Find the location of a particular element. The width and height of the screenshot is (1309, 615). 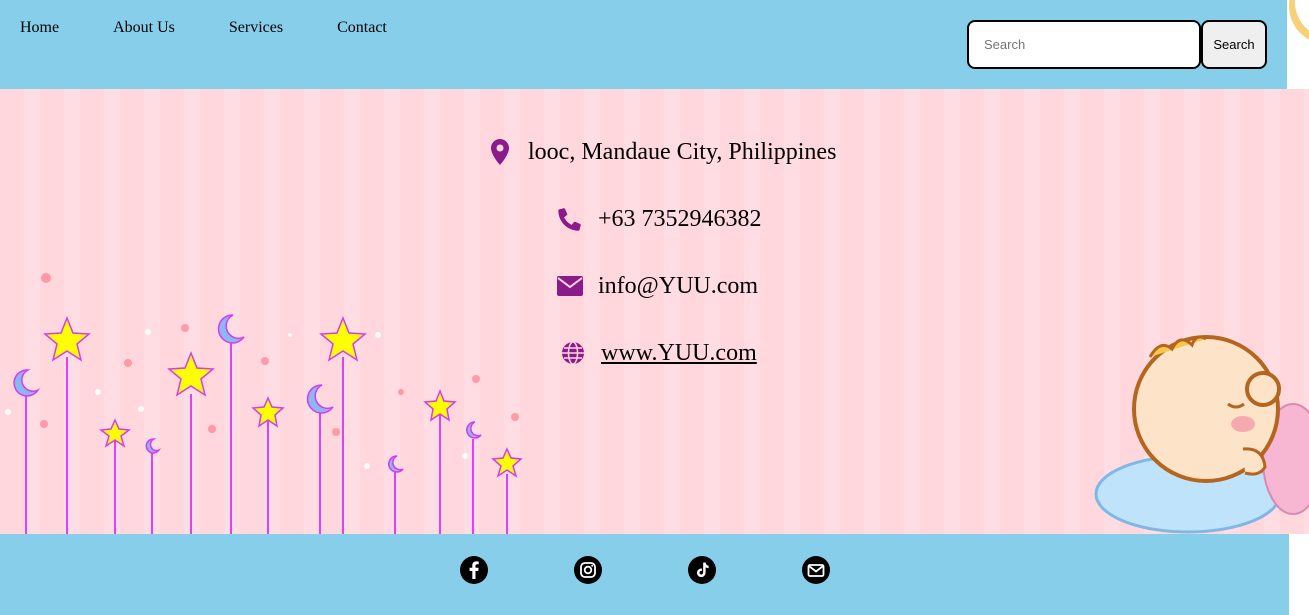

address-row: looc, Mandaue City, Philippines is located at coordinates (661, 152).